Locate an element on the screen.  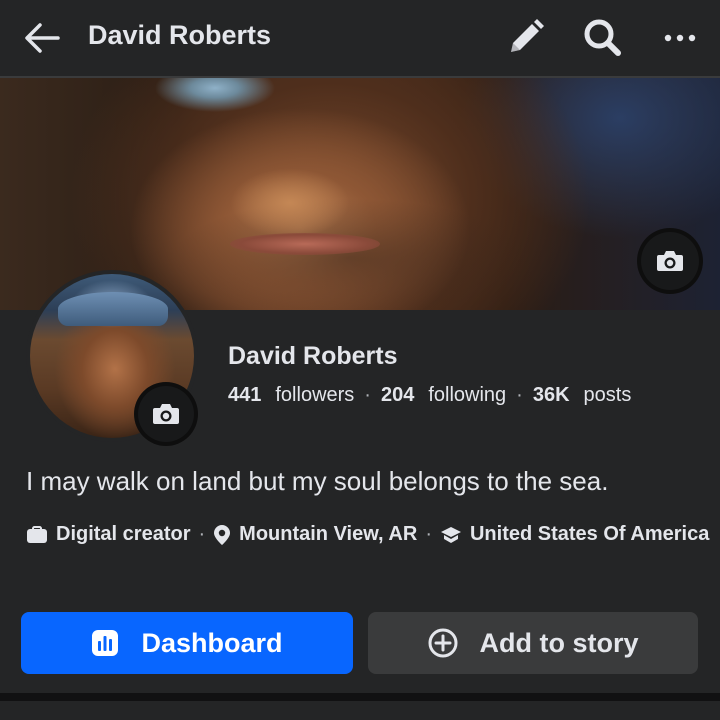
dashboard-button: Dashboard is located at coordinates (187, 643).